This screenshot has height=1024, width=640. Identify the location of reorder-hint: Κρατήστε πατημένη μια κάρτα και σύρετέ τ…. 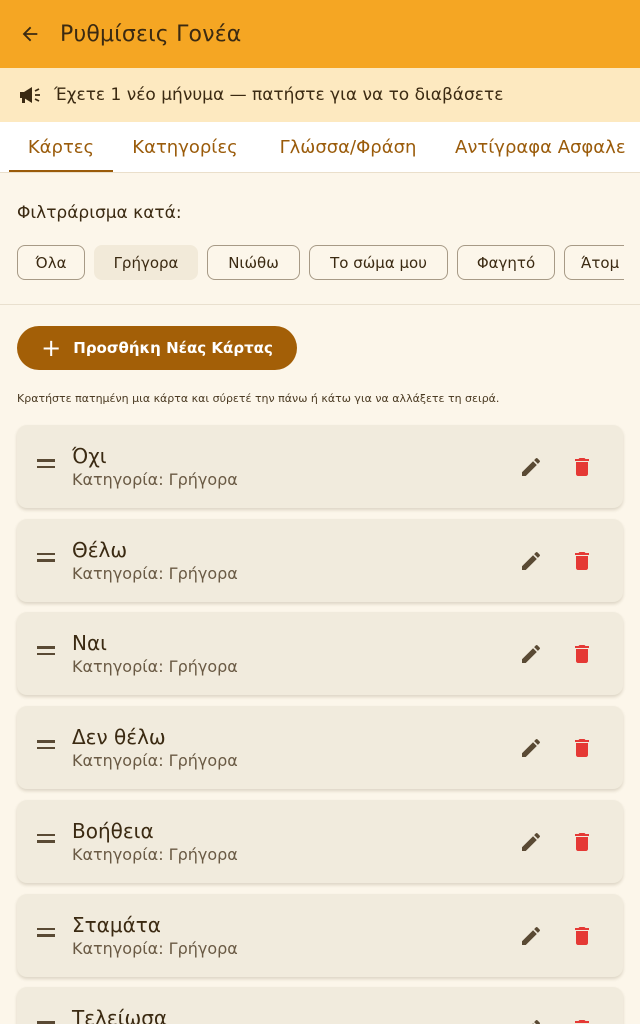
(258, 398).